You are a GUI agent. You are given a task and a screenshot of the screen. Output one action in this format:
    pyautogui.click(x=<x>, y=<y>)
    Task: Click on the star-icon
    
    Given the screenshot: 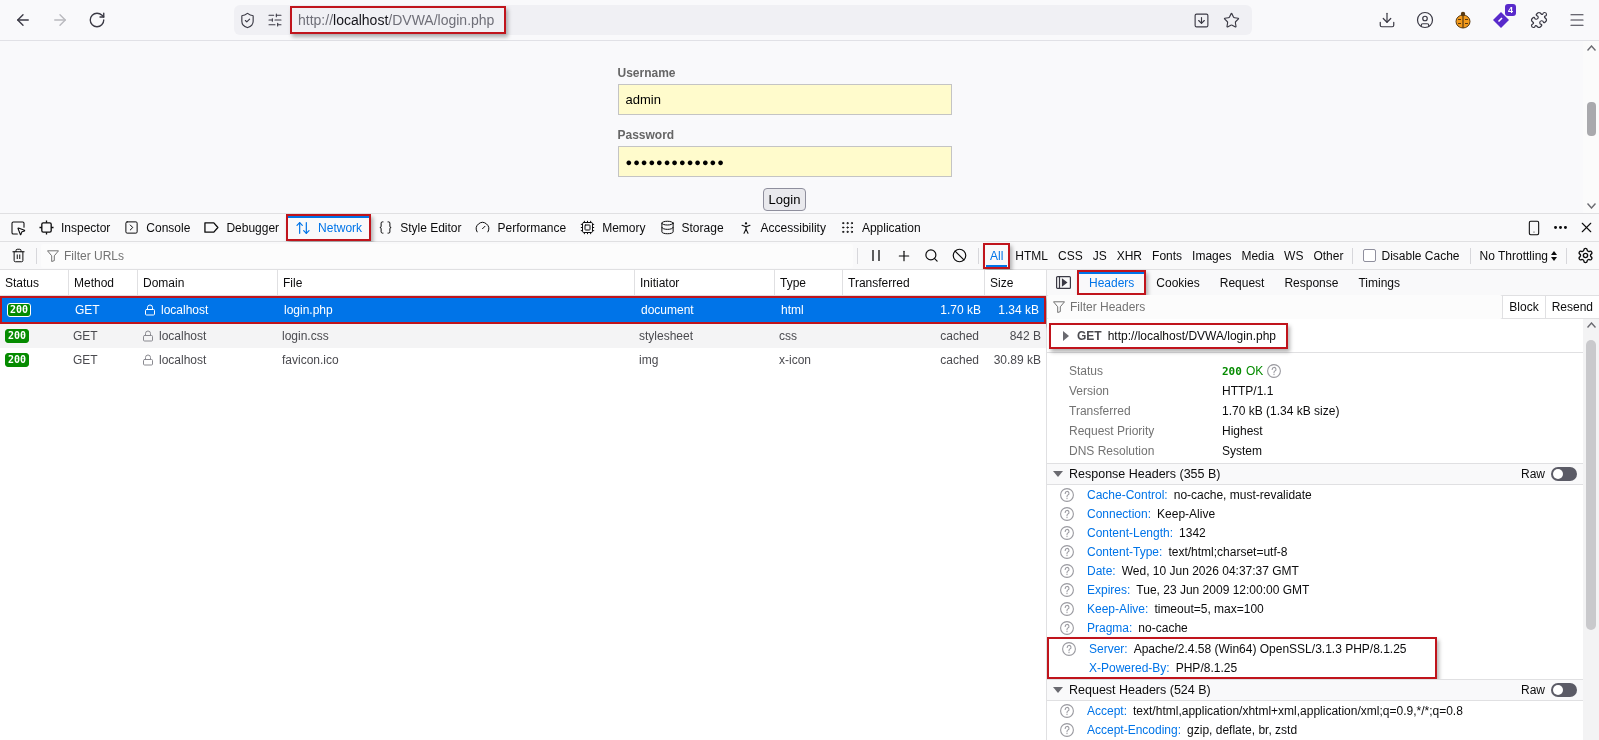 What is the action you would take?
    pyautogui.click(x=1231, y=20)
    